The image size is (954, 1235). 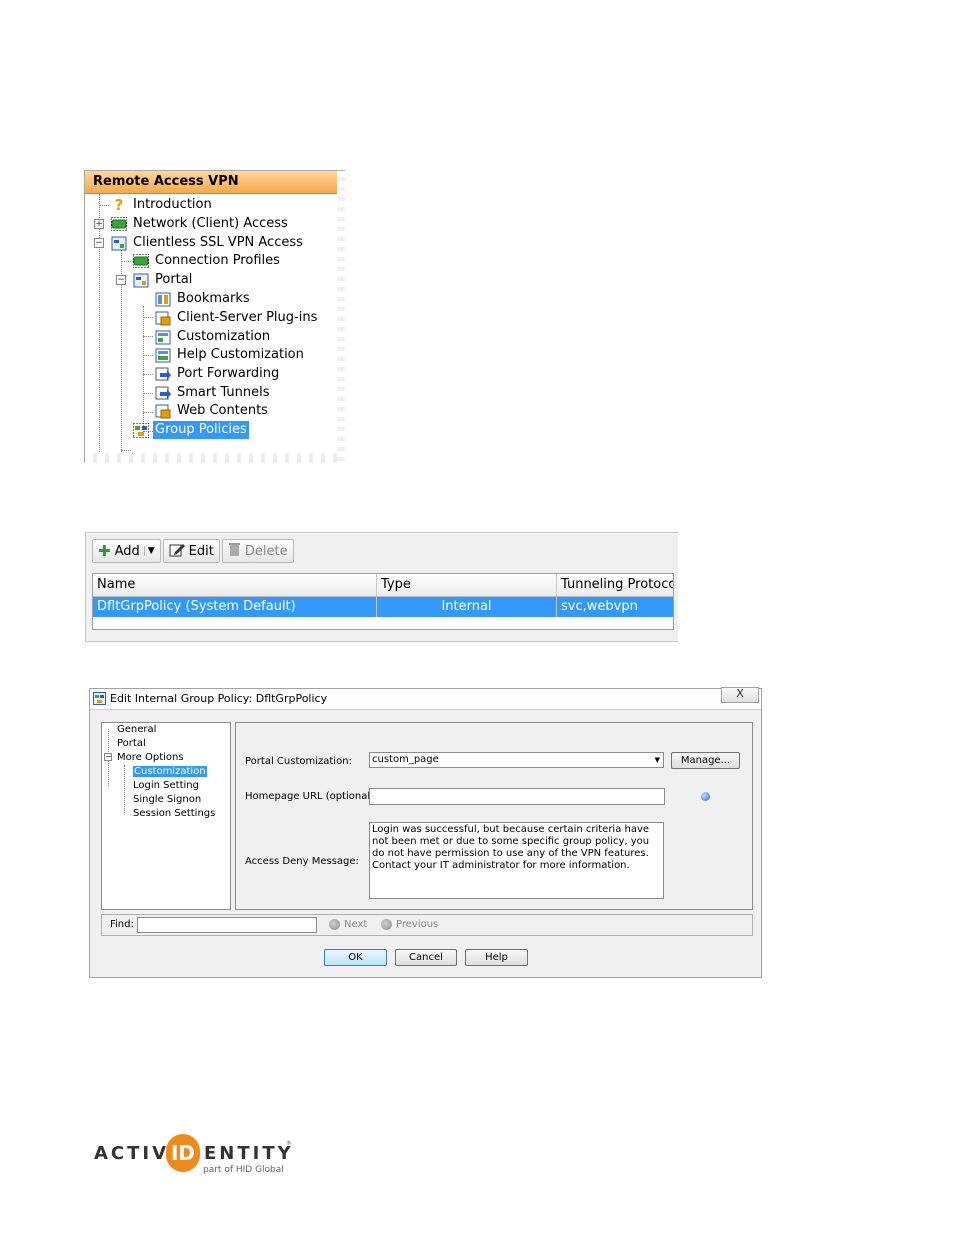 I want to click on tree-item-group-policies: Group Policies, so click(x=191, y=430).